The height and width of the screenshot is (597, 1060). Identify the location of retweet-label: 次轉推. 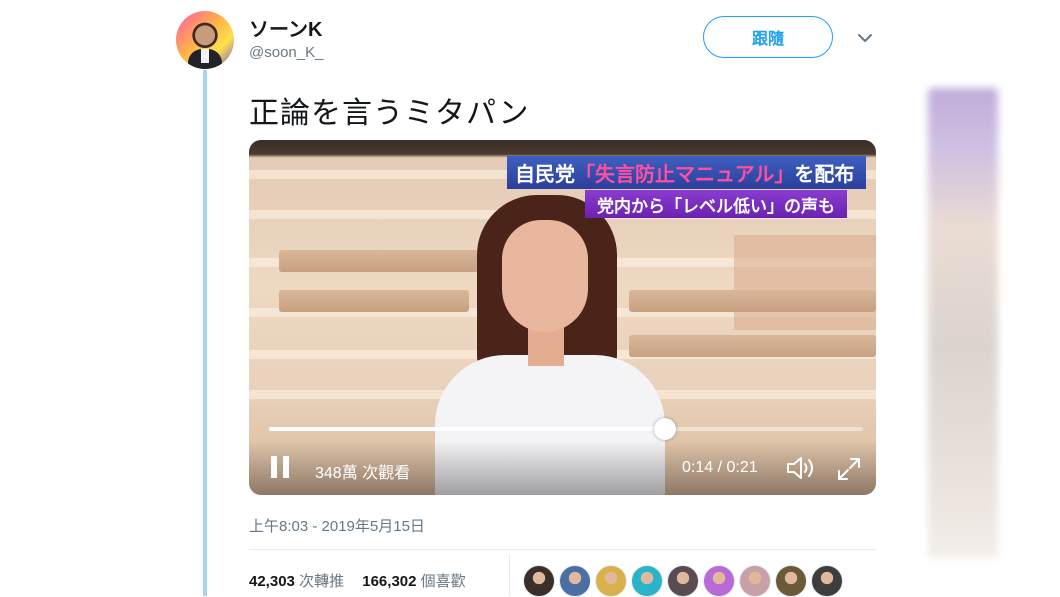
(321, 581).